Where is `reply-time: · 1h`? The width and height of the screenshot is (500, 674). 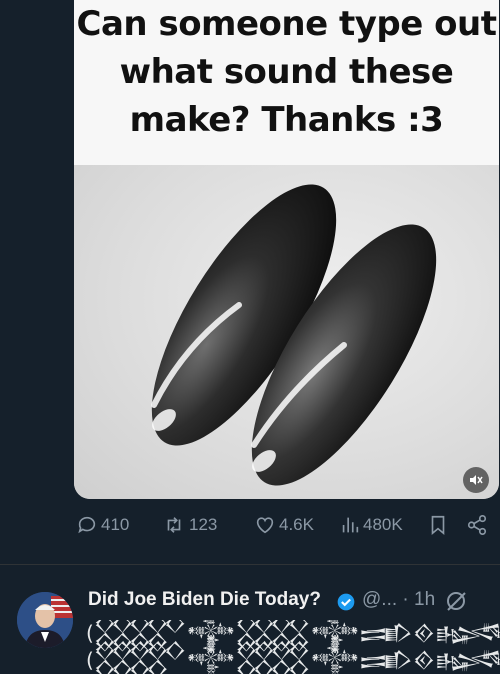
reply-time: · 1h is located at coordinates (419, 599).